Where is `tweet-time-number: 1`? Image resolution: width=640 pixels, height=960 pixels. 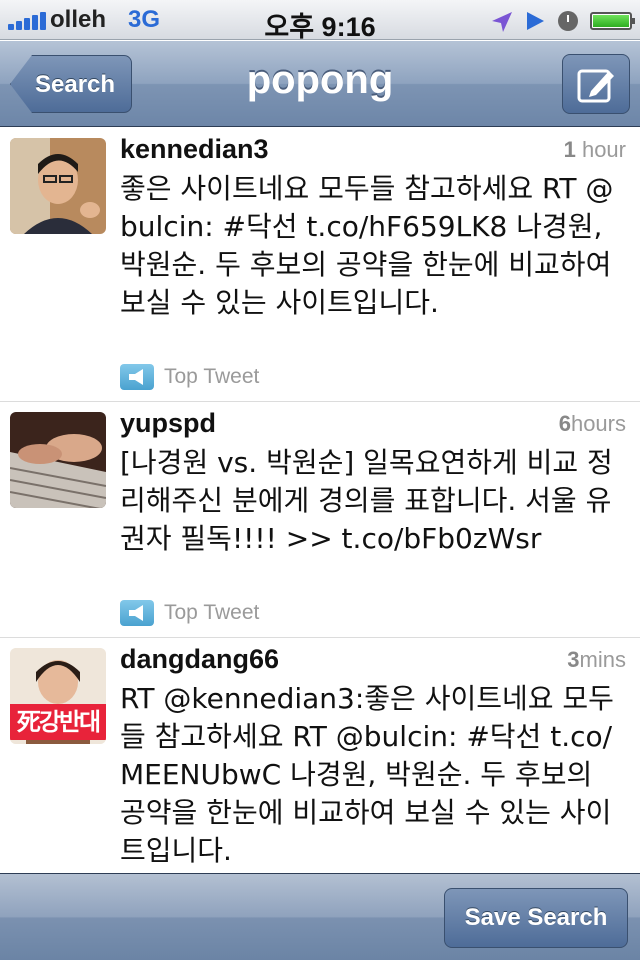 tweet-time-number: 1 is located at coordinates (569, 149).